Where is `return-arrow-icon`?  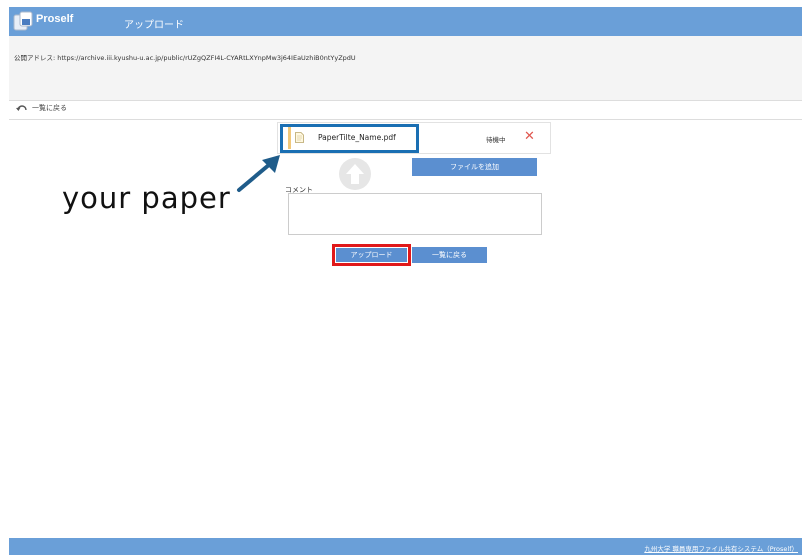 return-arrow-icon is located at coordinates (21, 107).